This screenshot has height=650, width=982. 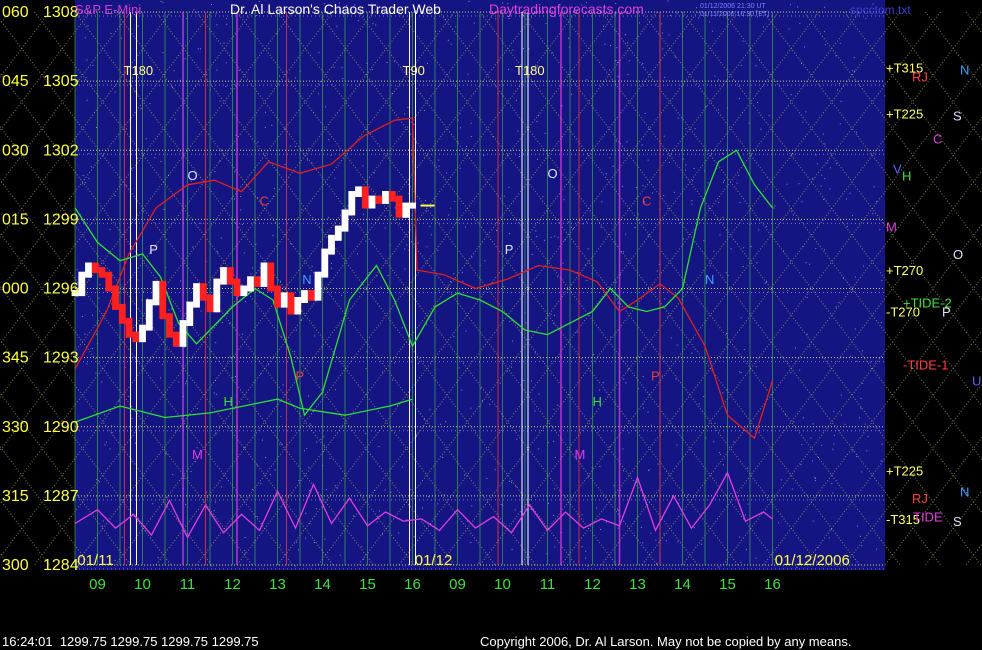 I want to click on header-info-line1: 01/12/2006 21:30 UT, so click(x=733, y=6).